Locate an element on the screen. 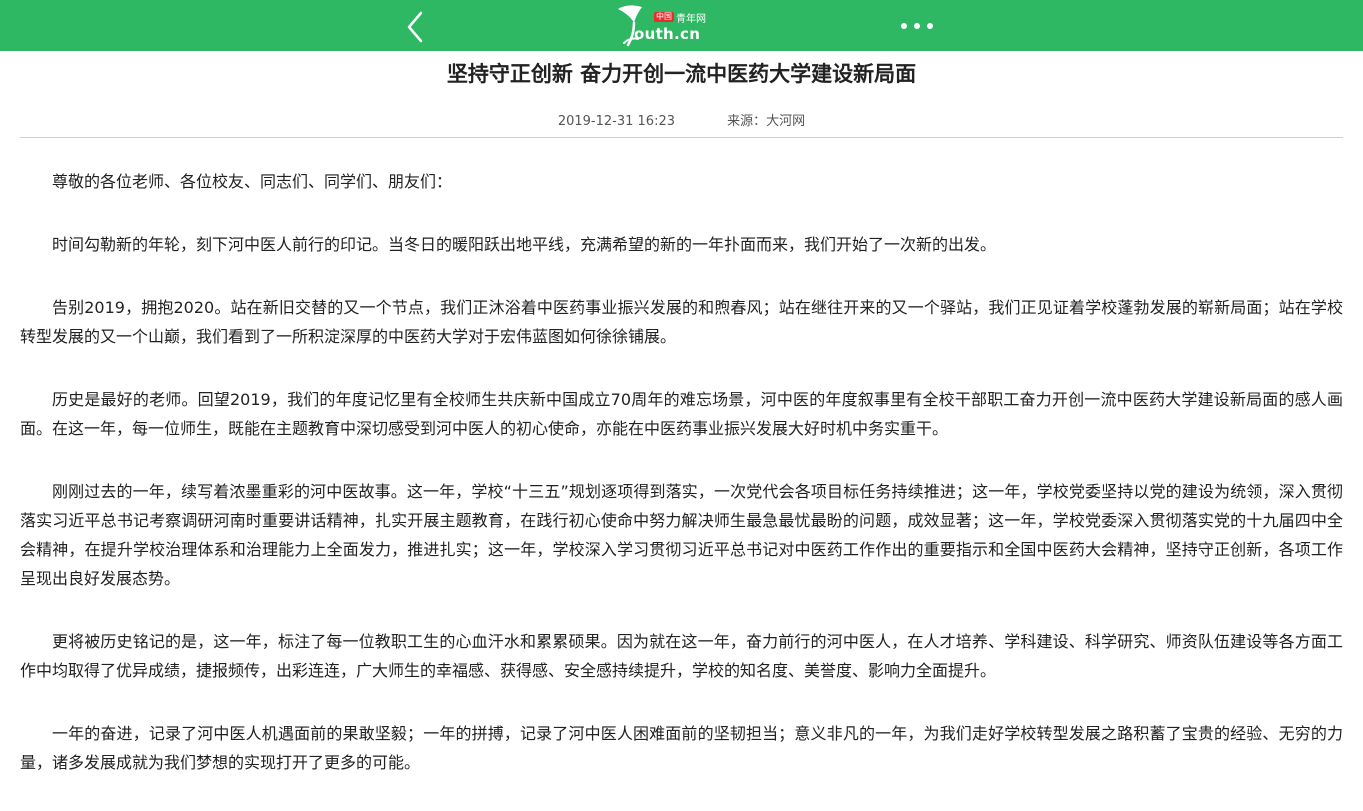  article-meta: 2019-12-31 16:23 来源：大河网 is located at coordinates (681, 122).